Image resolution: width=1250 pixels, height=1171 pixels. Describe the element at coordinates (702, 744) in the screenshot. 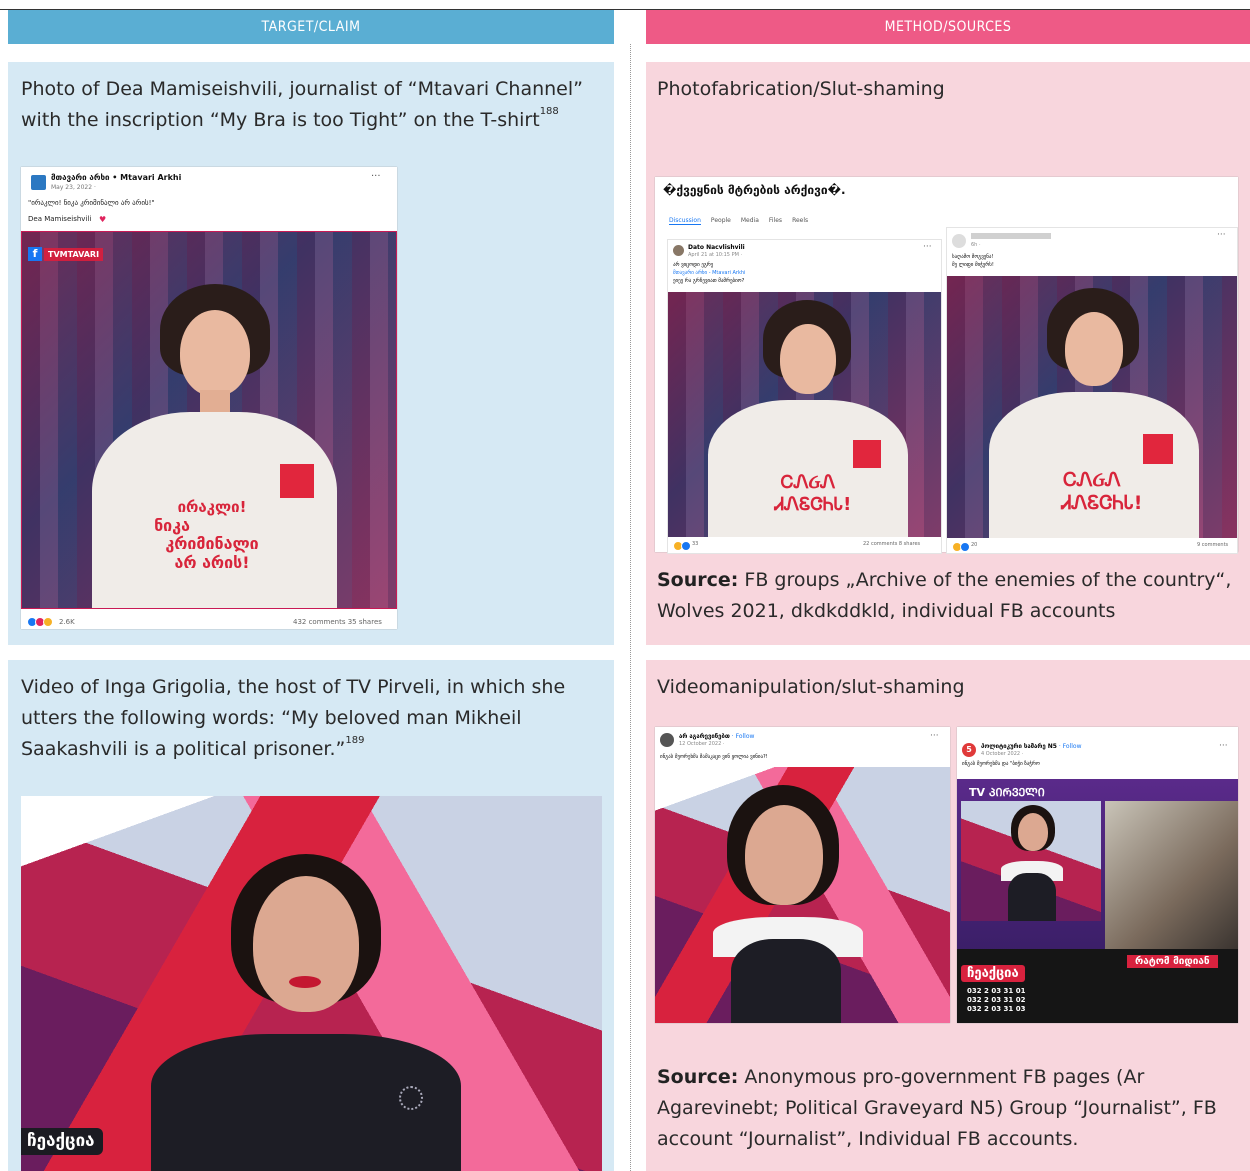

I see `post-date: 12 October 2022 ·` at that location.